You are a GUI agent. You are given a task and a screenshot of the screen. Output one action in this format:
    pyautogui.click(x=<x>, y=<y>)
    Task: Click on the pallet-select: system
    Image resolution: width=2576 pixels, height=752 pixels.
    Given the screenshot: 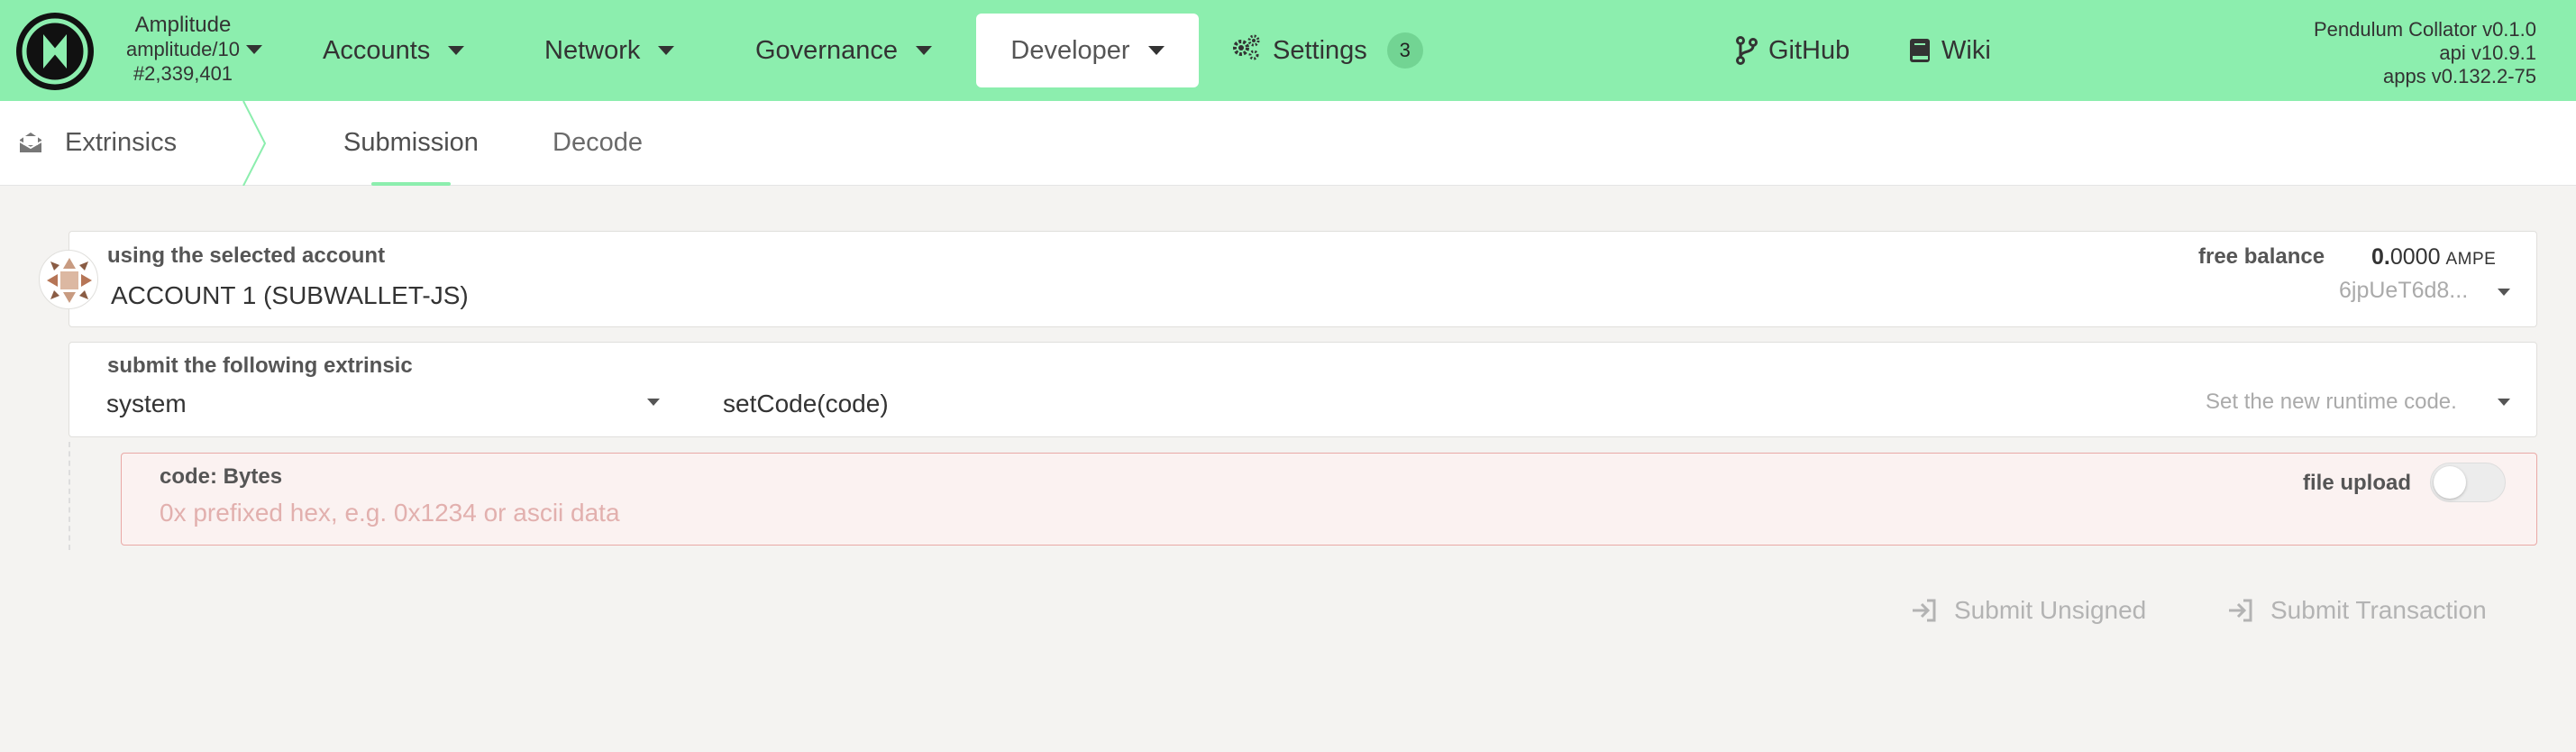 What is the action you would take?
    pyautogui.click(x=146, y=404)
    